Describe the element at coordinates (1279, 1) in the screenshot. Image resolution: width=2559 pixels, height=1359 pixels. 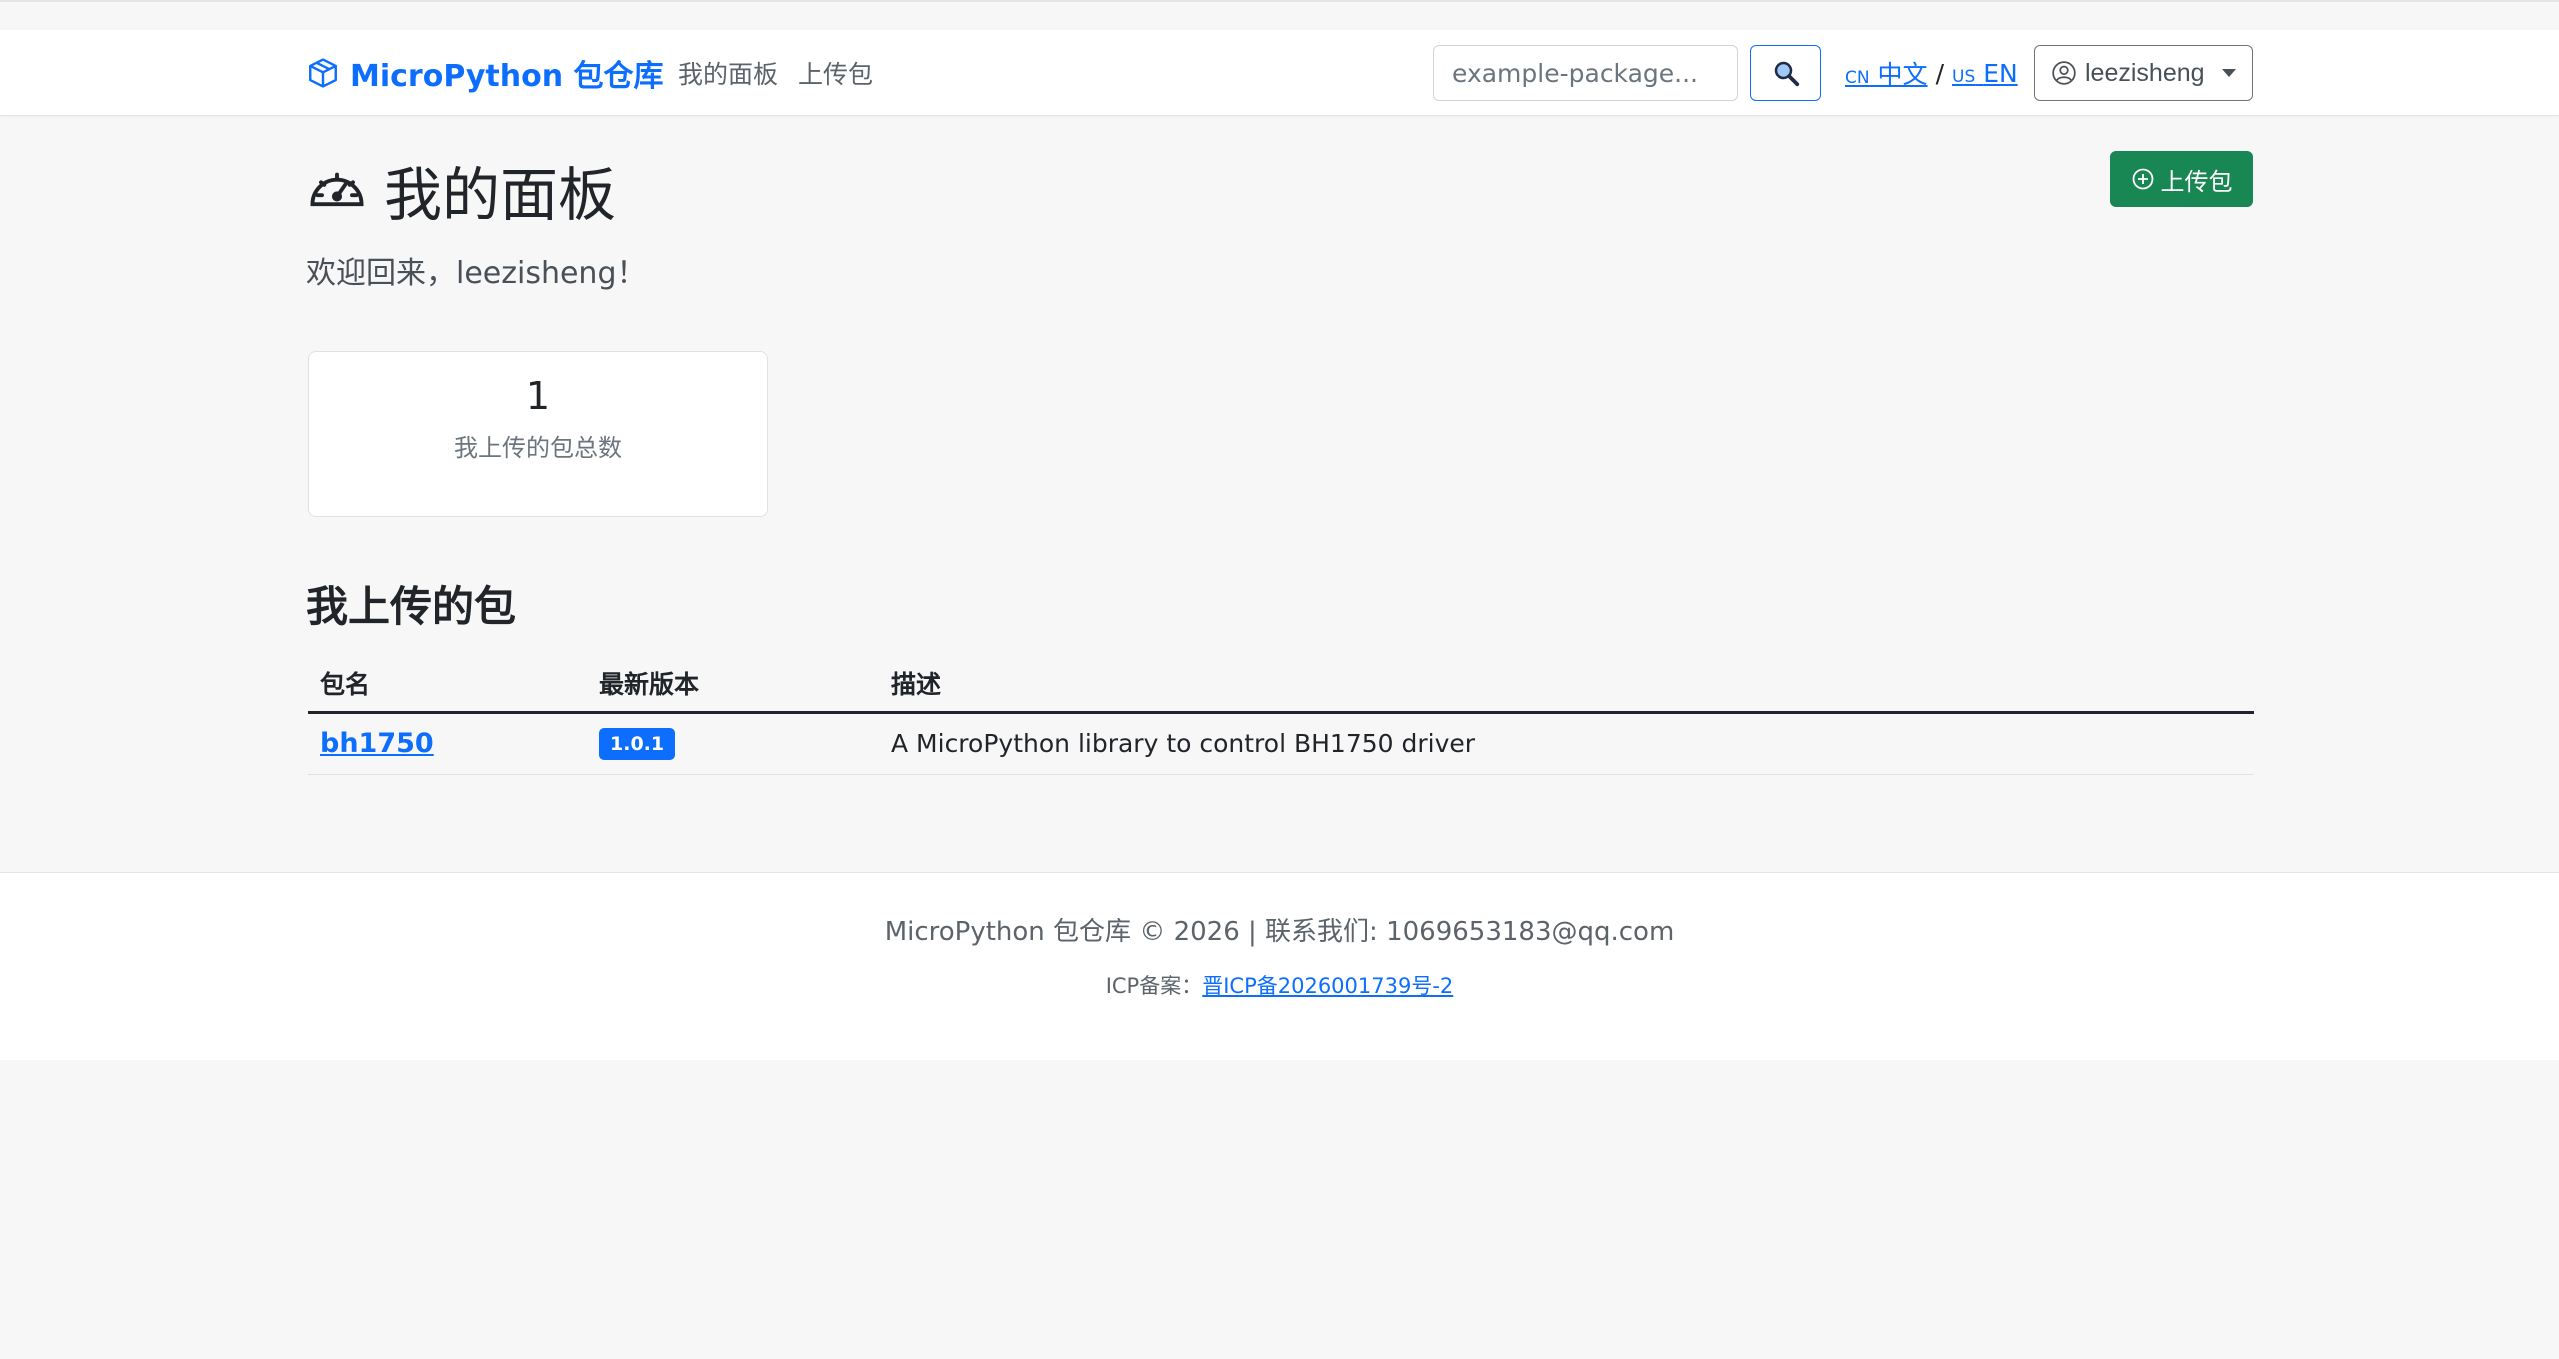
I see `top-border` at that location.